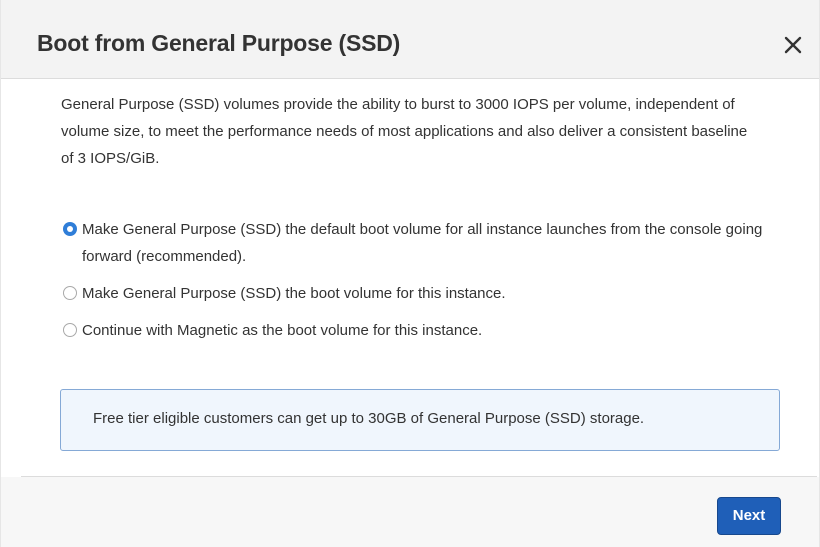  I want to click on radio-ssd-this-instance, so click(70, 293).